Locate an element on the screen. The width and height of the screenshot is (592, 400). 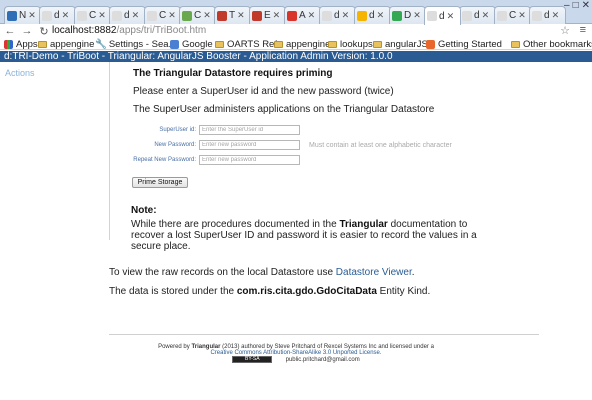
browser-tab: D ✕ is located at coordinates (407, 15).